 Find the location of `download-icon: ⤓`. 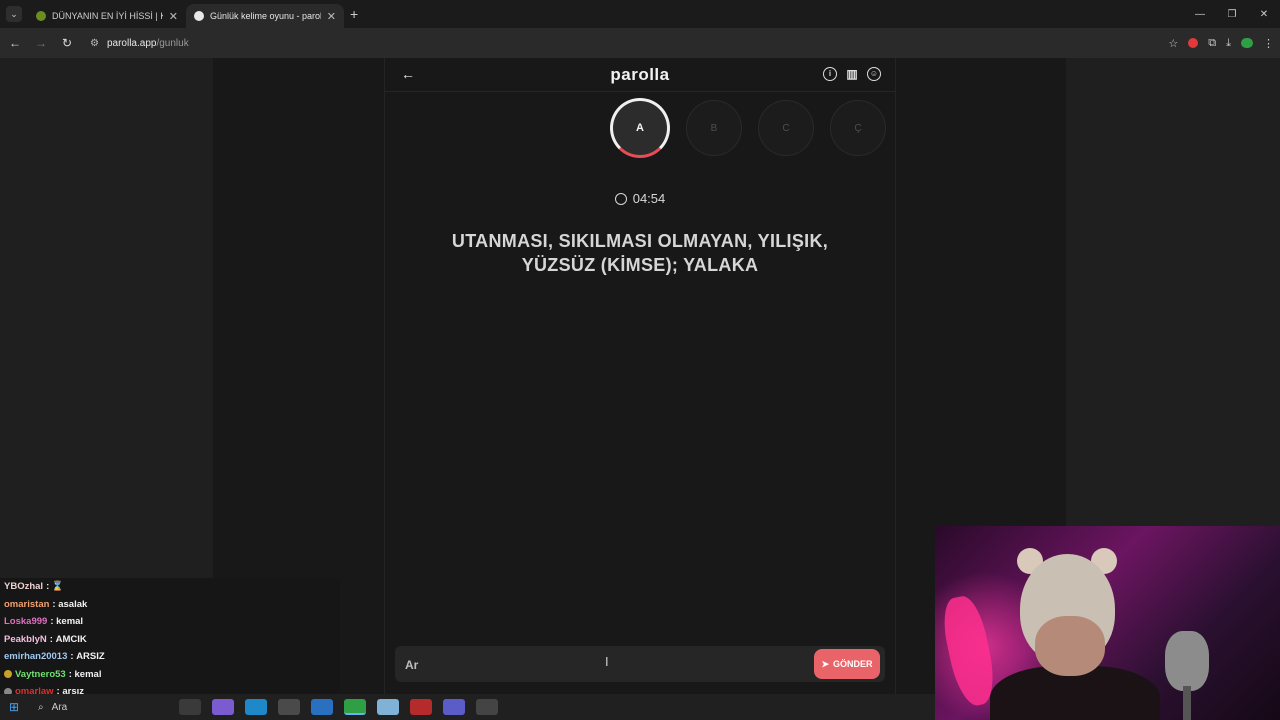

download-icon: ⤓ is located at coordinates (1228, 43).